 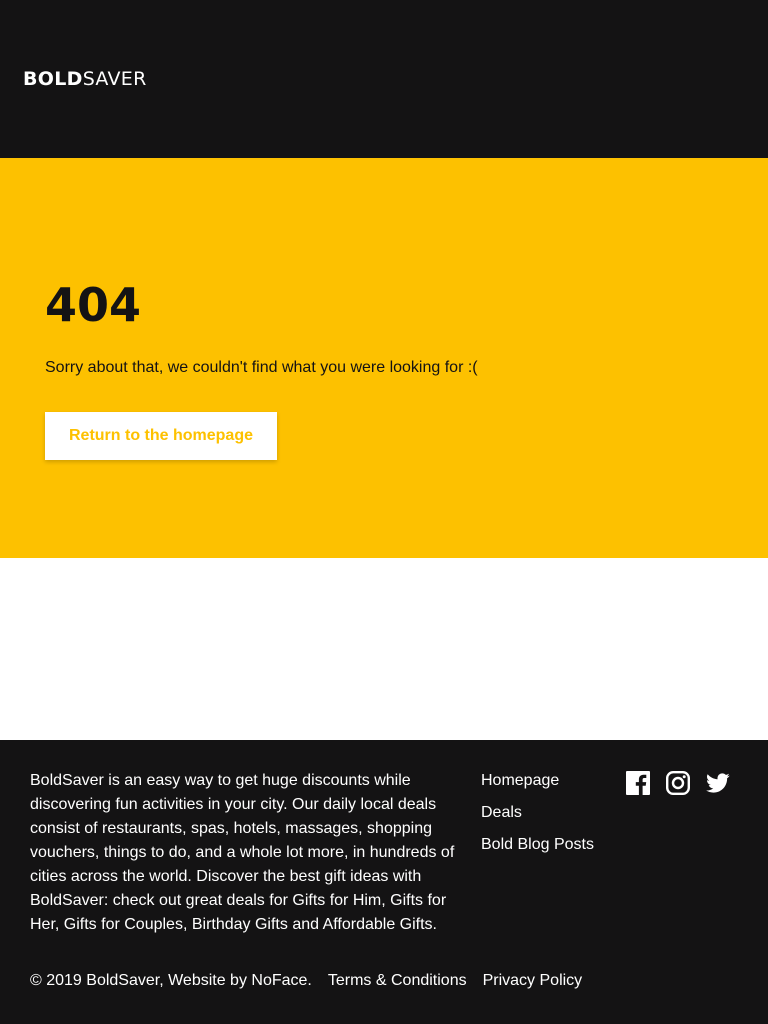 What do you see at coordinates (171, 980) in the screenshot?
I see `copyright-text: © 2019 BoldSaver, Website by NoFace.` at bounding box center [171, 980].